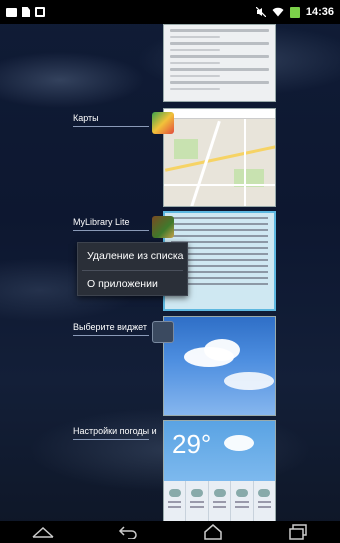 This screenshot has width=340, height=543. I want to click on thumbnail-weather: 29°, so click(219, 471).